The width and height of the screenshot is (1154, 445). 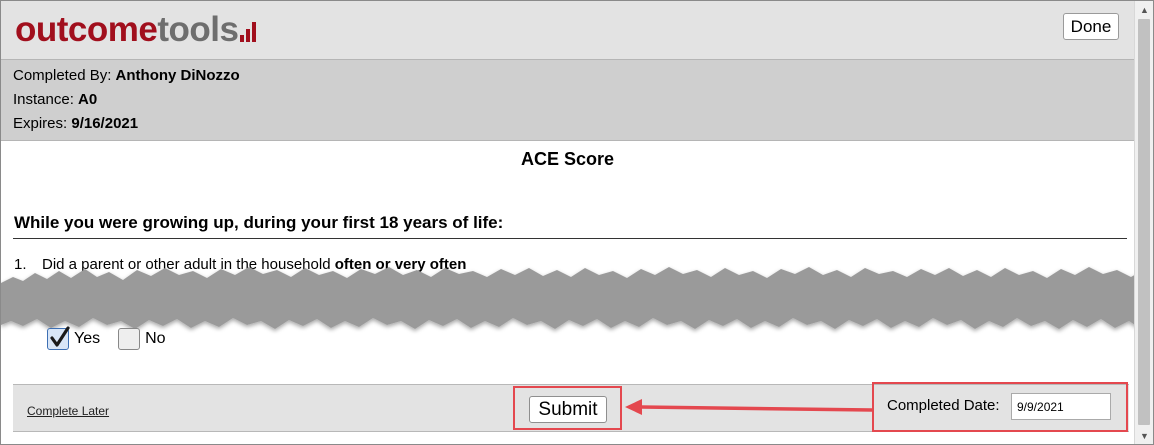 What do you see at coordinates (88, 99) in the screenshot?
I see `instance-value: A0` at bounding box center [88, 99].